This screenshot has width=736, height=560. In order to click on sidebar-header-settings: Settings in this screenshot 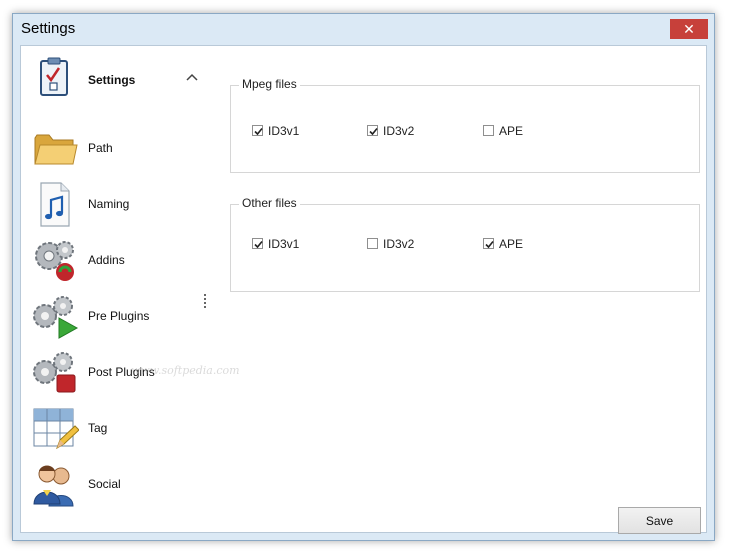, I will do `click(118, 79)`.